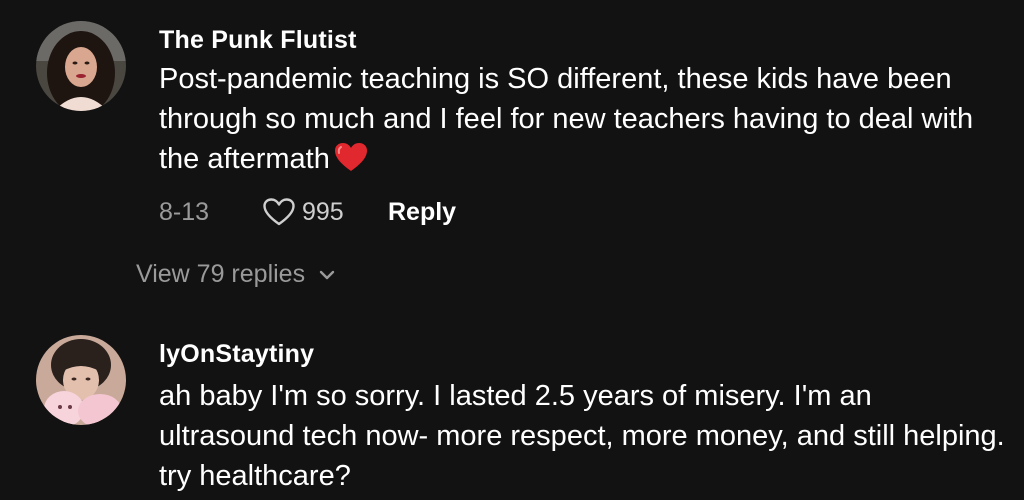 The image size is (1024, 500). I want to click on comment-meta: 8-13 995 Reply, so click(307, 212).